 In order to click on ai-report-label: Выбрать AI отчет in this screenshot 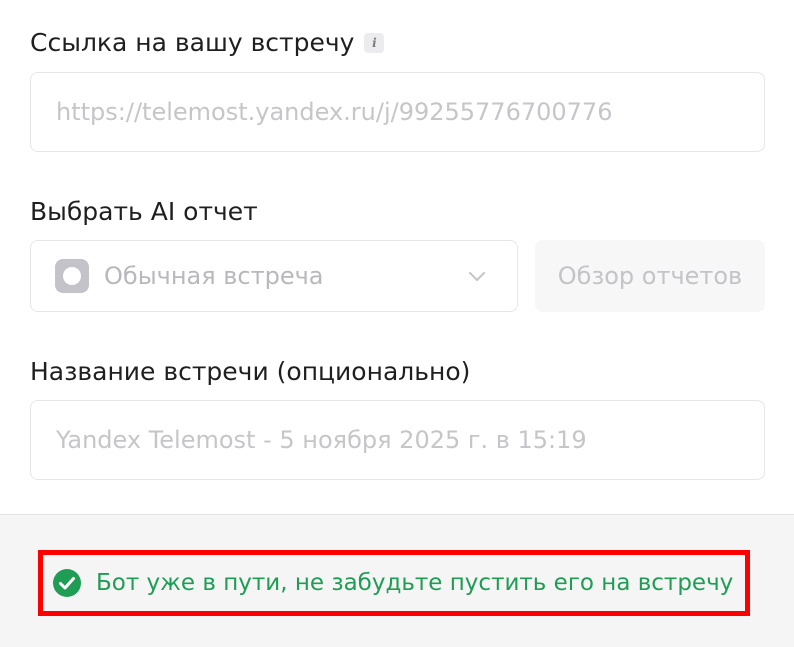, I will do `click(144, 211)`.